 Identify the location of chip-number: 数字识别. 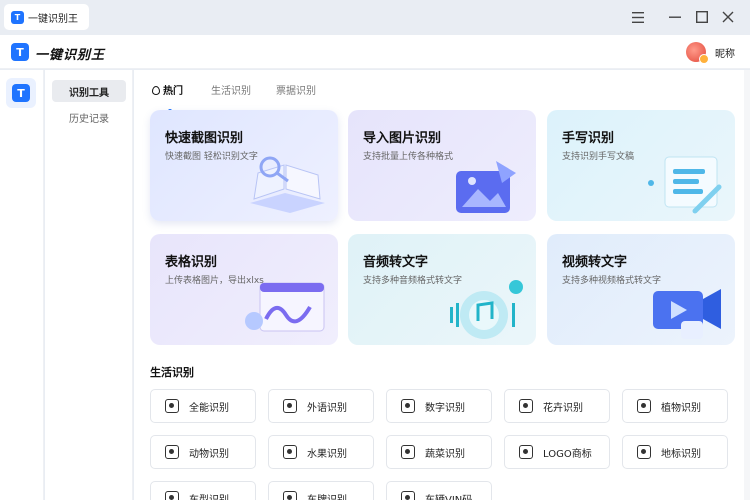
(439, 406).